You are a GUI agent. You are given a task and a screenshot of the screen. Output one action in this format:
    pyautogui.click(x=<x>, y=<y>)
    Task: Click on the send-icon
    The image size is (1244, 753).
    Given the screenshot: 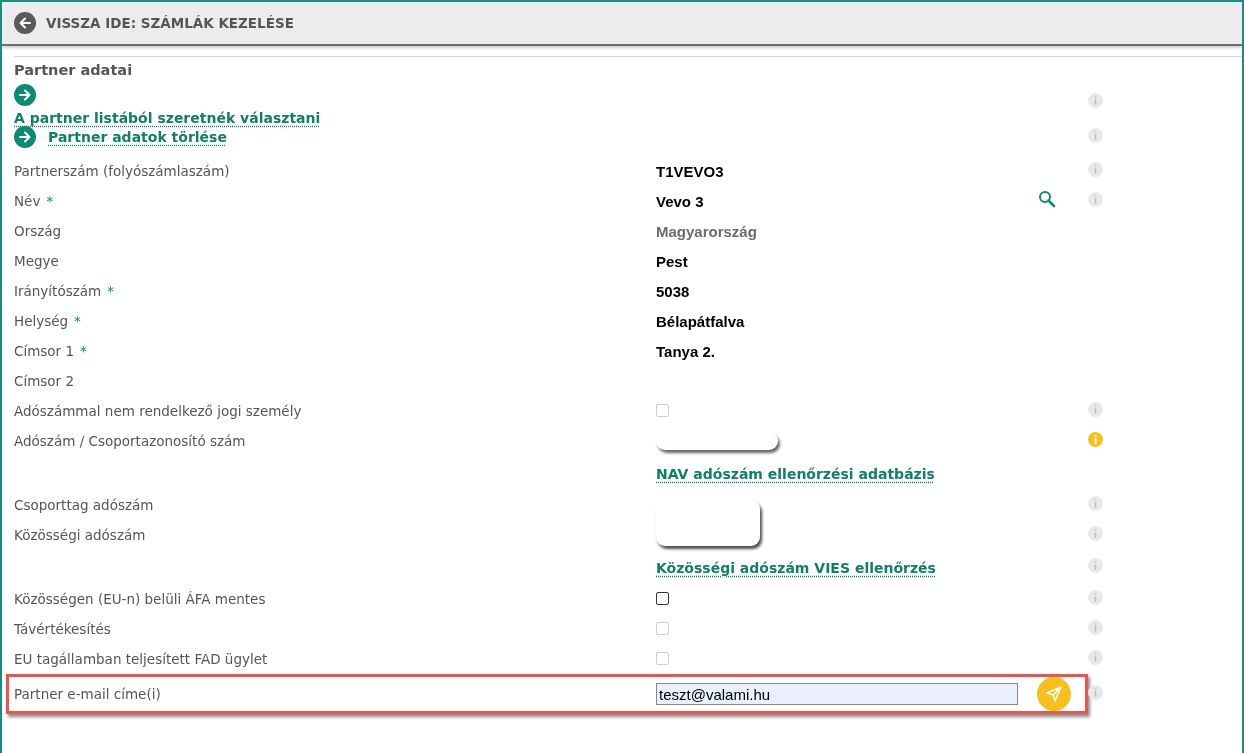 What is the action you would take?
    pyautogui.click(x=1054, y=694)
    